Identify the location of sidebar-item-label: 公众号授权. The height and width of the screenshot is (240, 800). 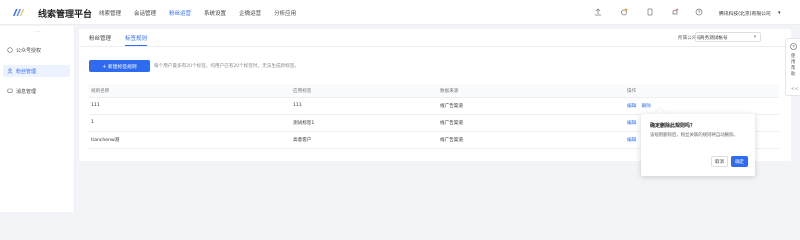
(29, 50).